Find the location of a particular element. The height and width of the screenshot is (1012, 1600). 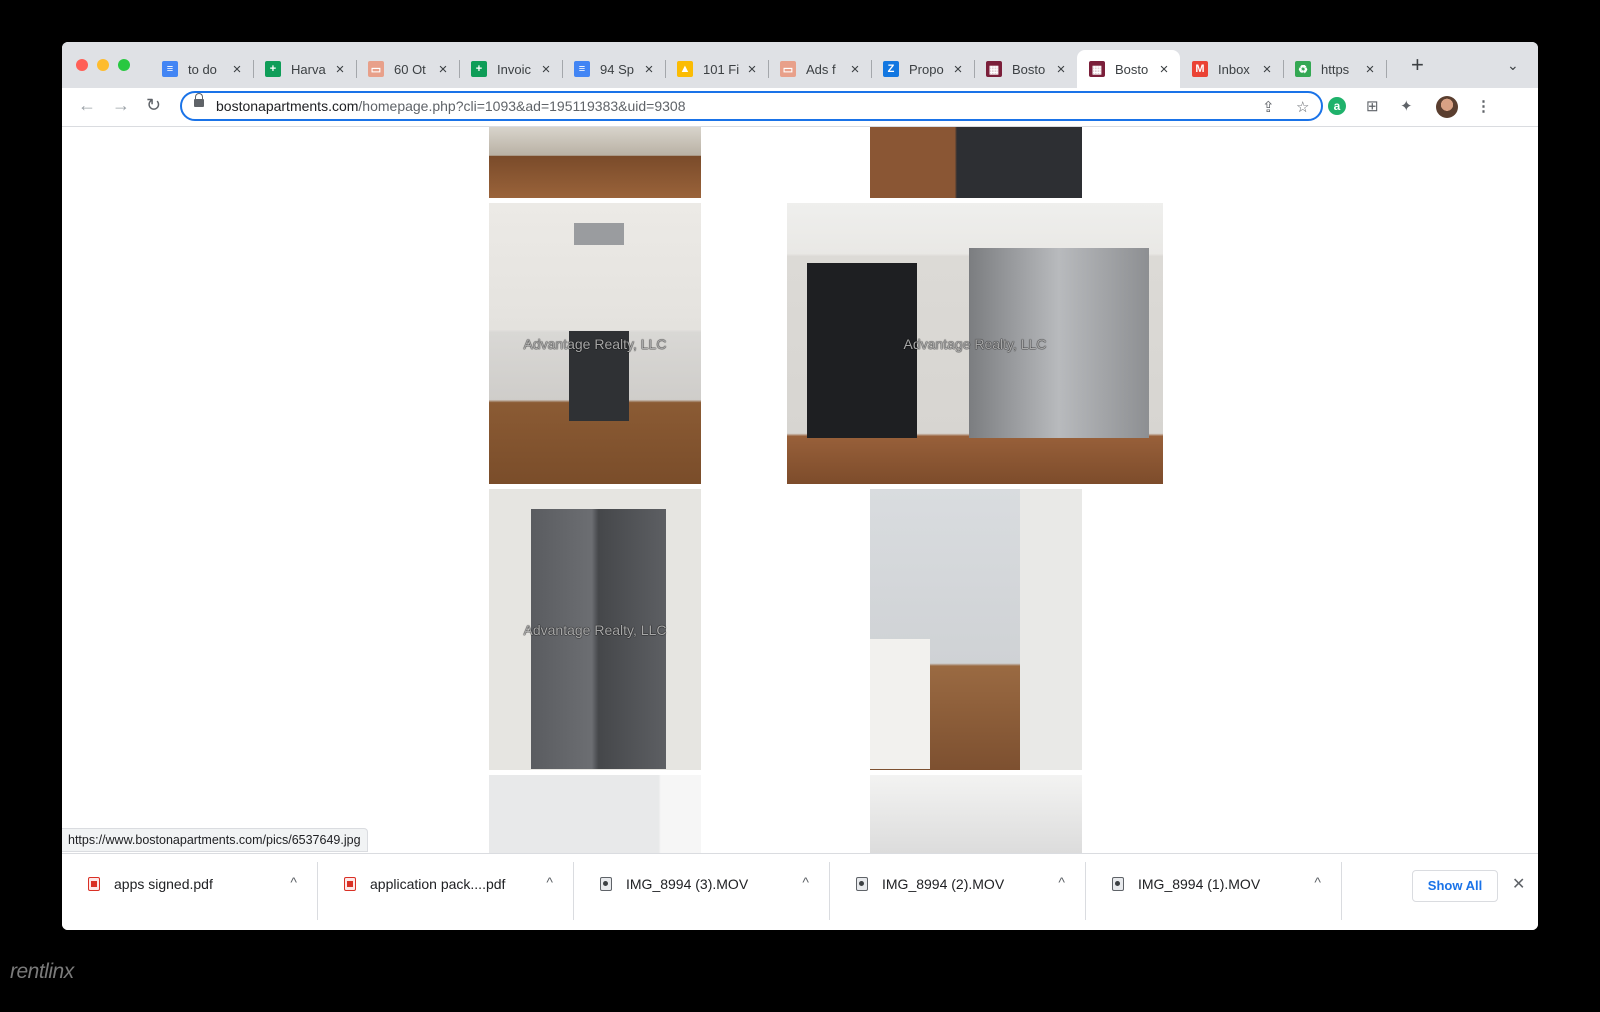

browser-tab: ≡ to do × is located at coordinates (202, 69).